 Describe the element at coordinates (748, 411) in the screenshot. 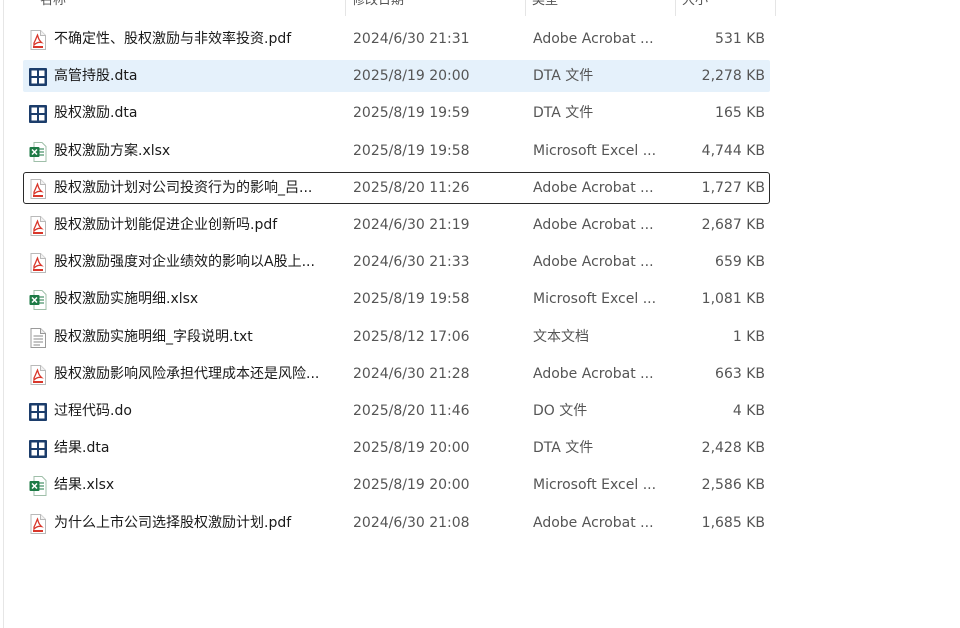

I see `file-size: 4 KB` at that location.